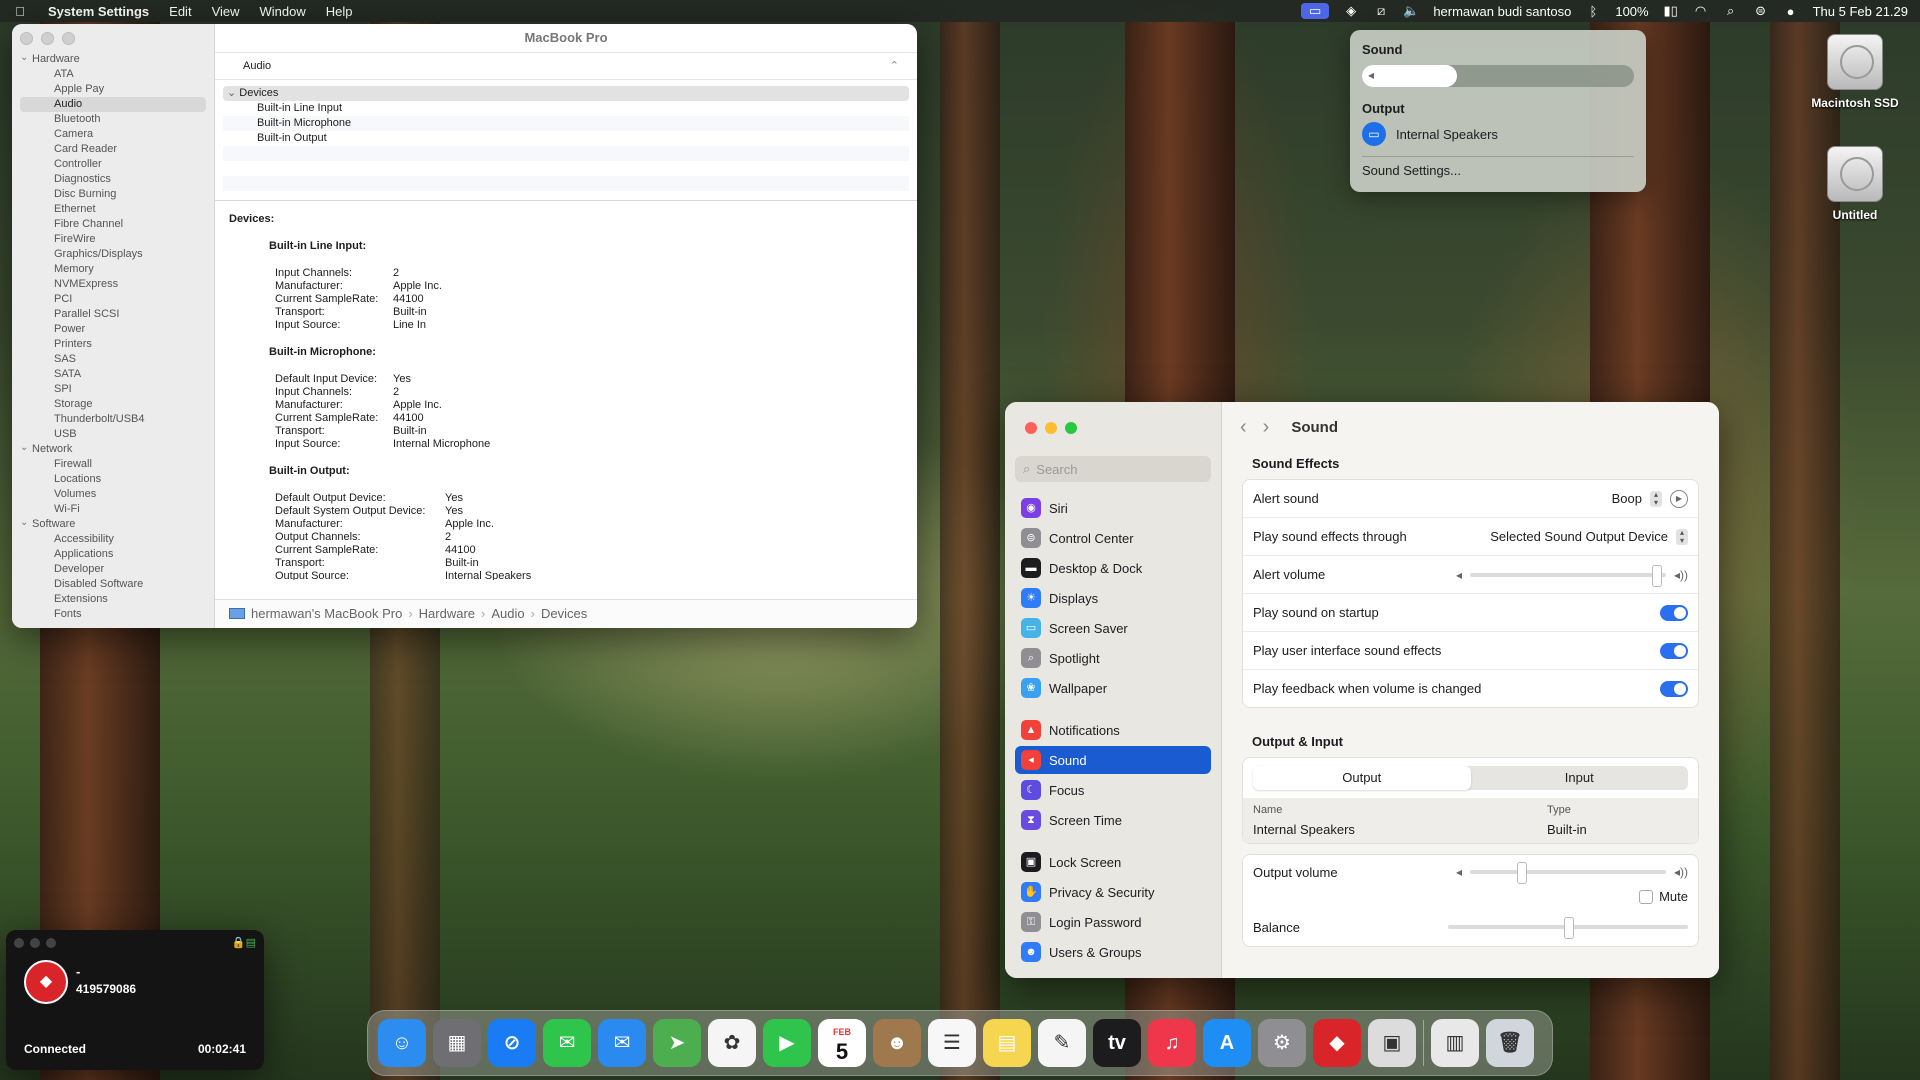 Image resolution: width=1920 pixels, height=1080 pixels. Describe the element at coordinates (1855, 184) in the screenshot. I see `desktop-icon-untitled: Untitled` at that location.